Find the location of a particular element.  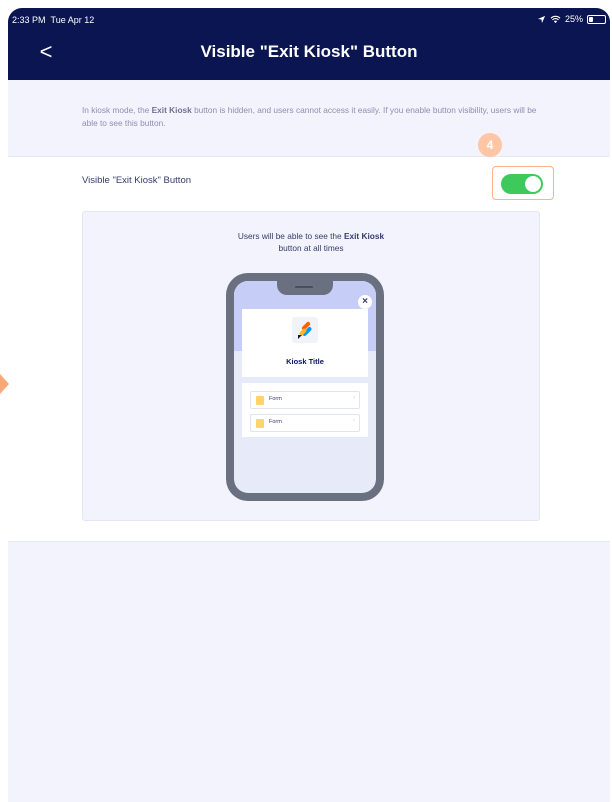

page-title: Visible "Exit Kiosk" Button is located at coordinates (309, 51).